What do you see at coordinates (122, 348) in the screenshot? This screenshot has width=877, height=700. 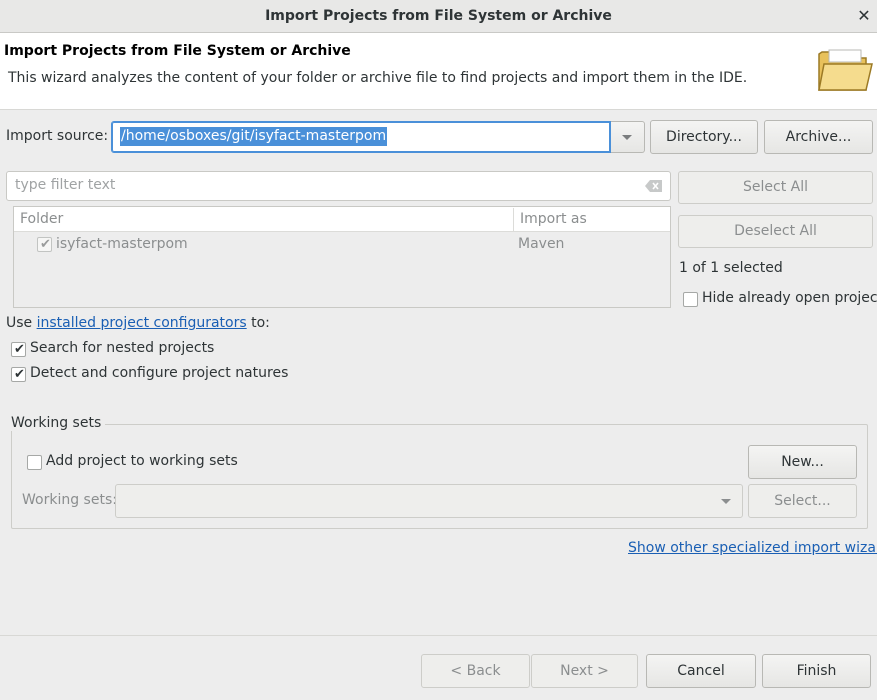 I see `search-nested-label: Search for nested projects` at bounding box center [122, 348].